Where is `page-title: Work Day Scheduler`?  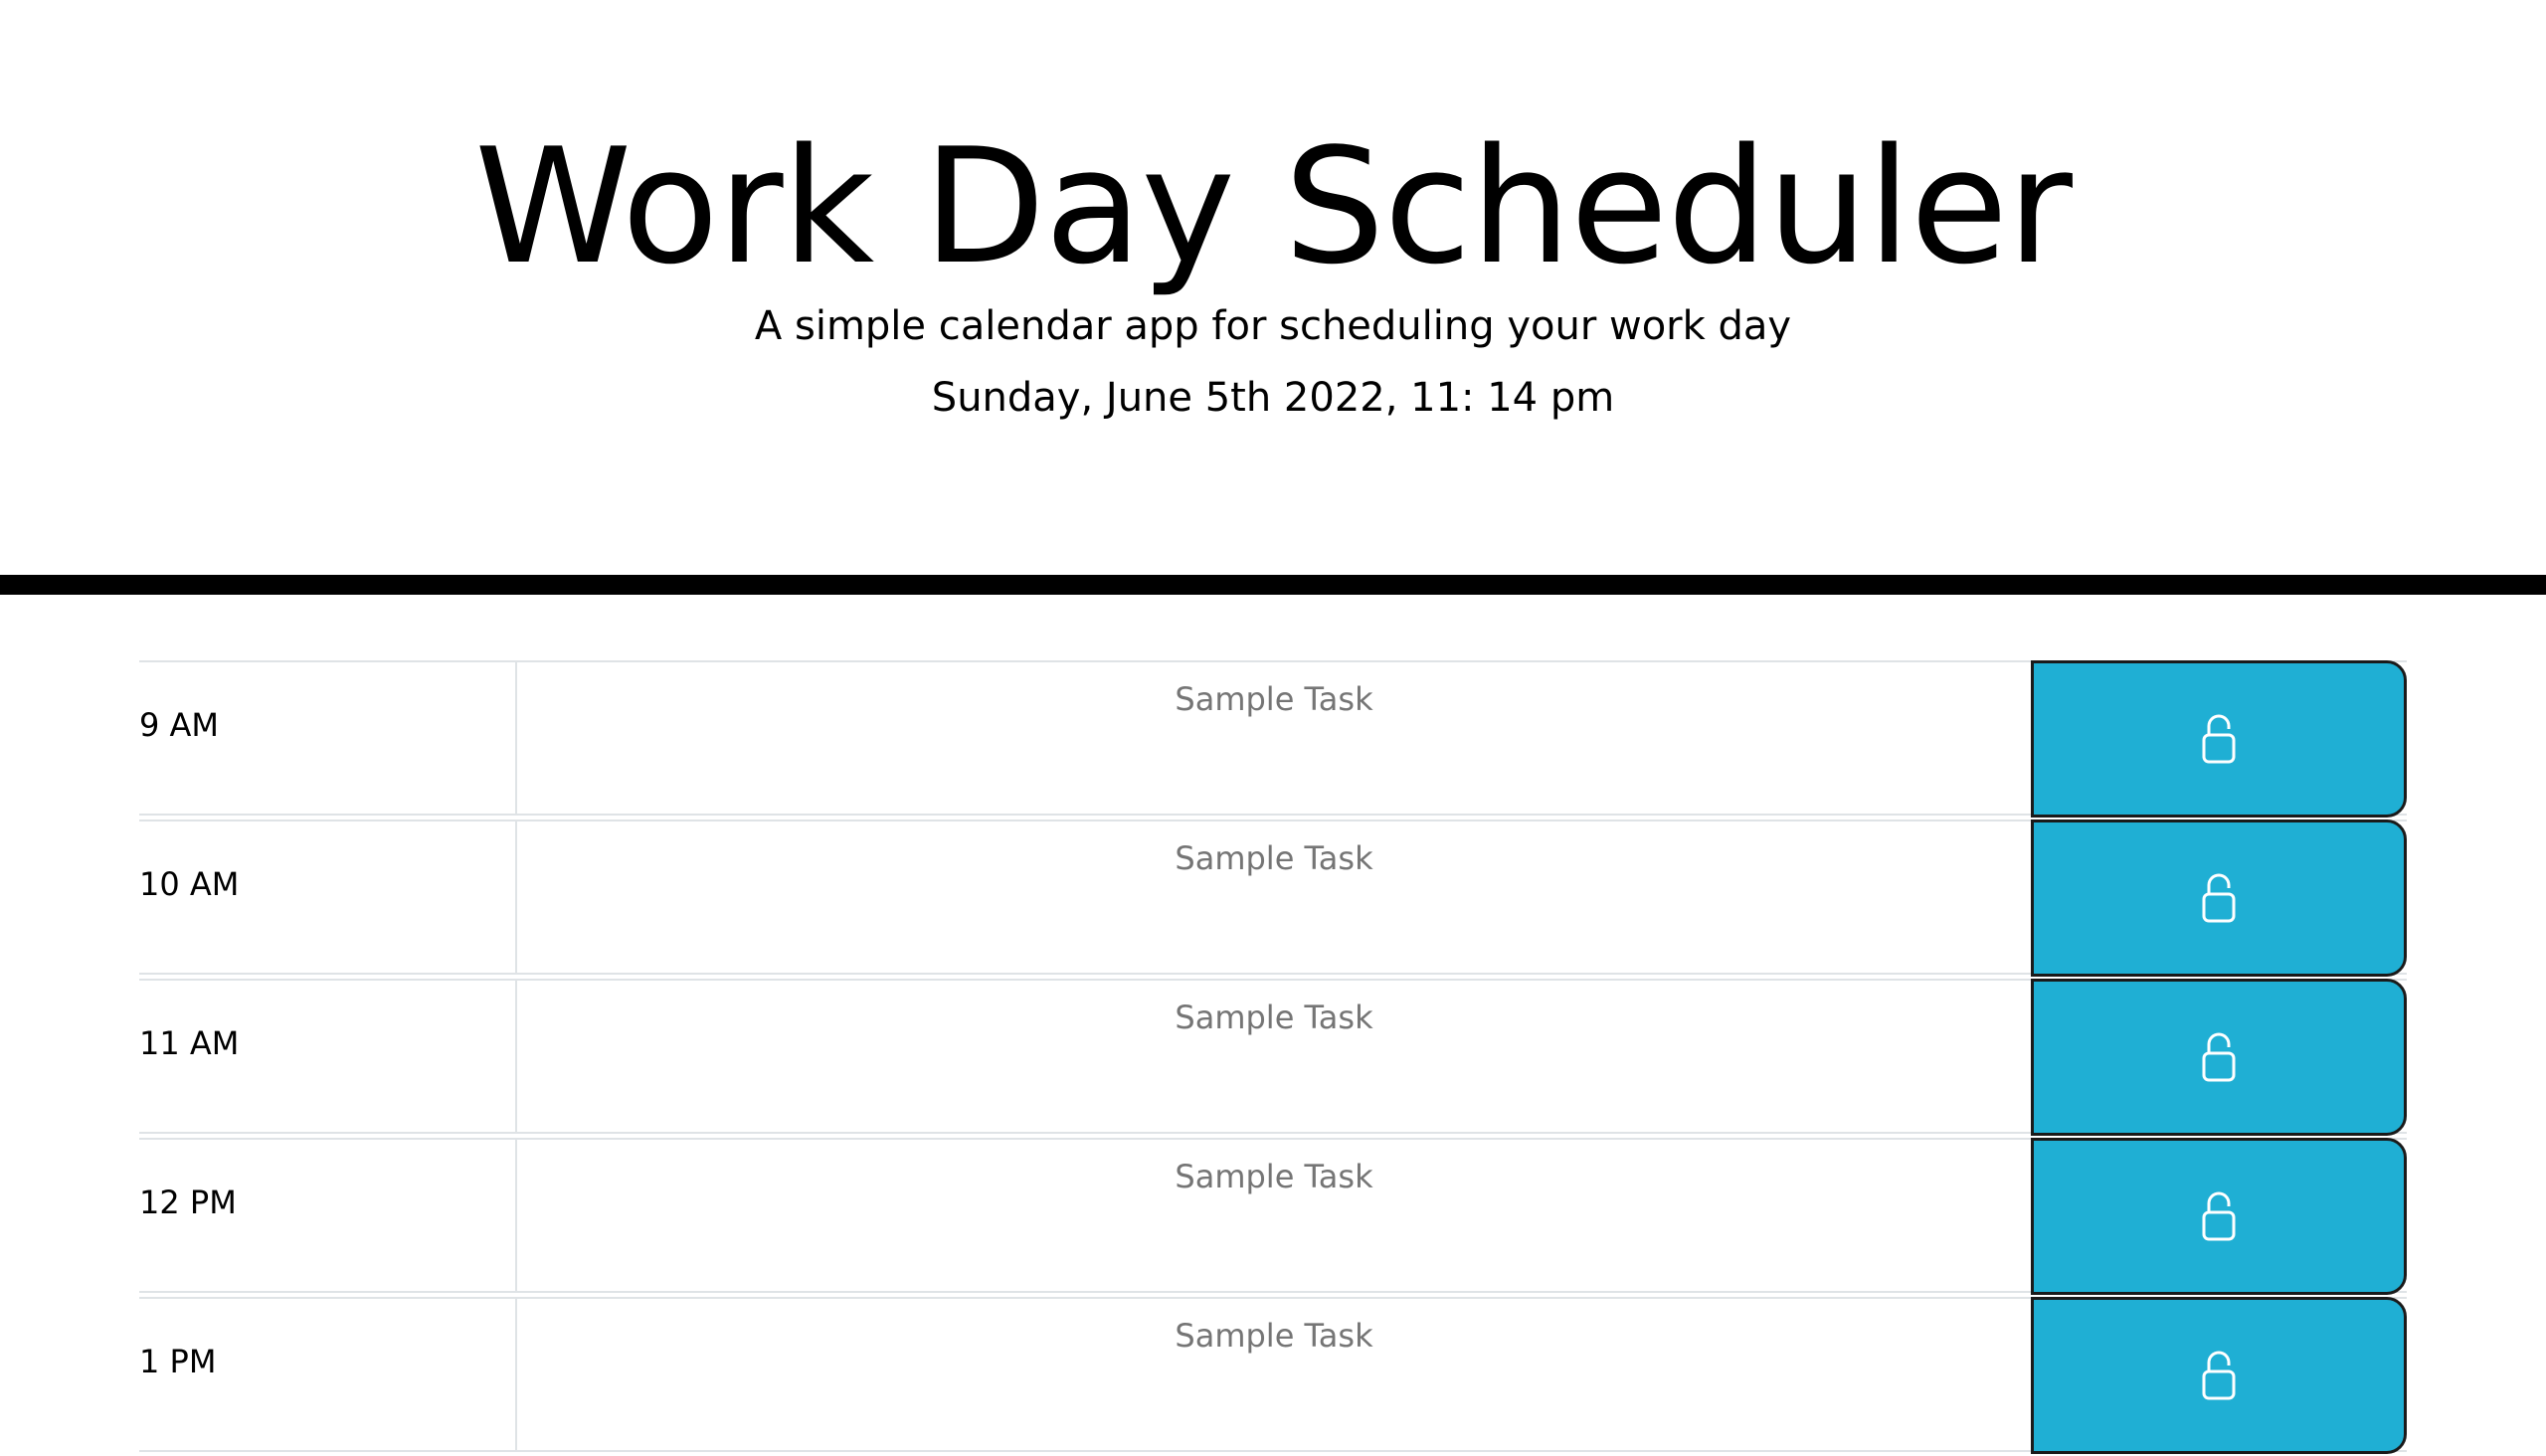
page-title: Work Day Scheduler is located at coordinates (1273, 206).